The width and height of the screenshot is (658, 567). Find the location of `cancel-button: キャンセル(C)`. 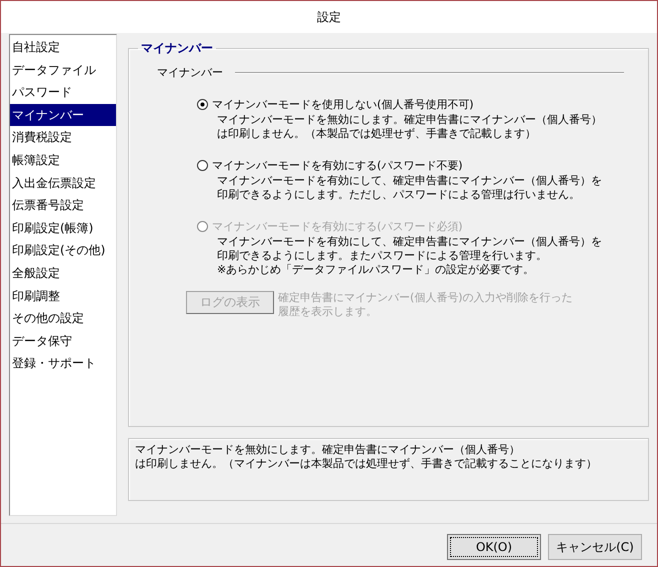

cancel-button: キャンセル(C) is located at coordinates (595, 547).